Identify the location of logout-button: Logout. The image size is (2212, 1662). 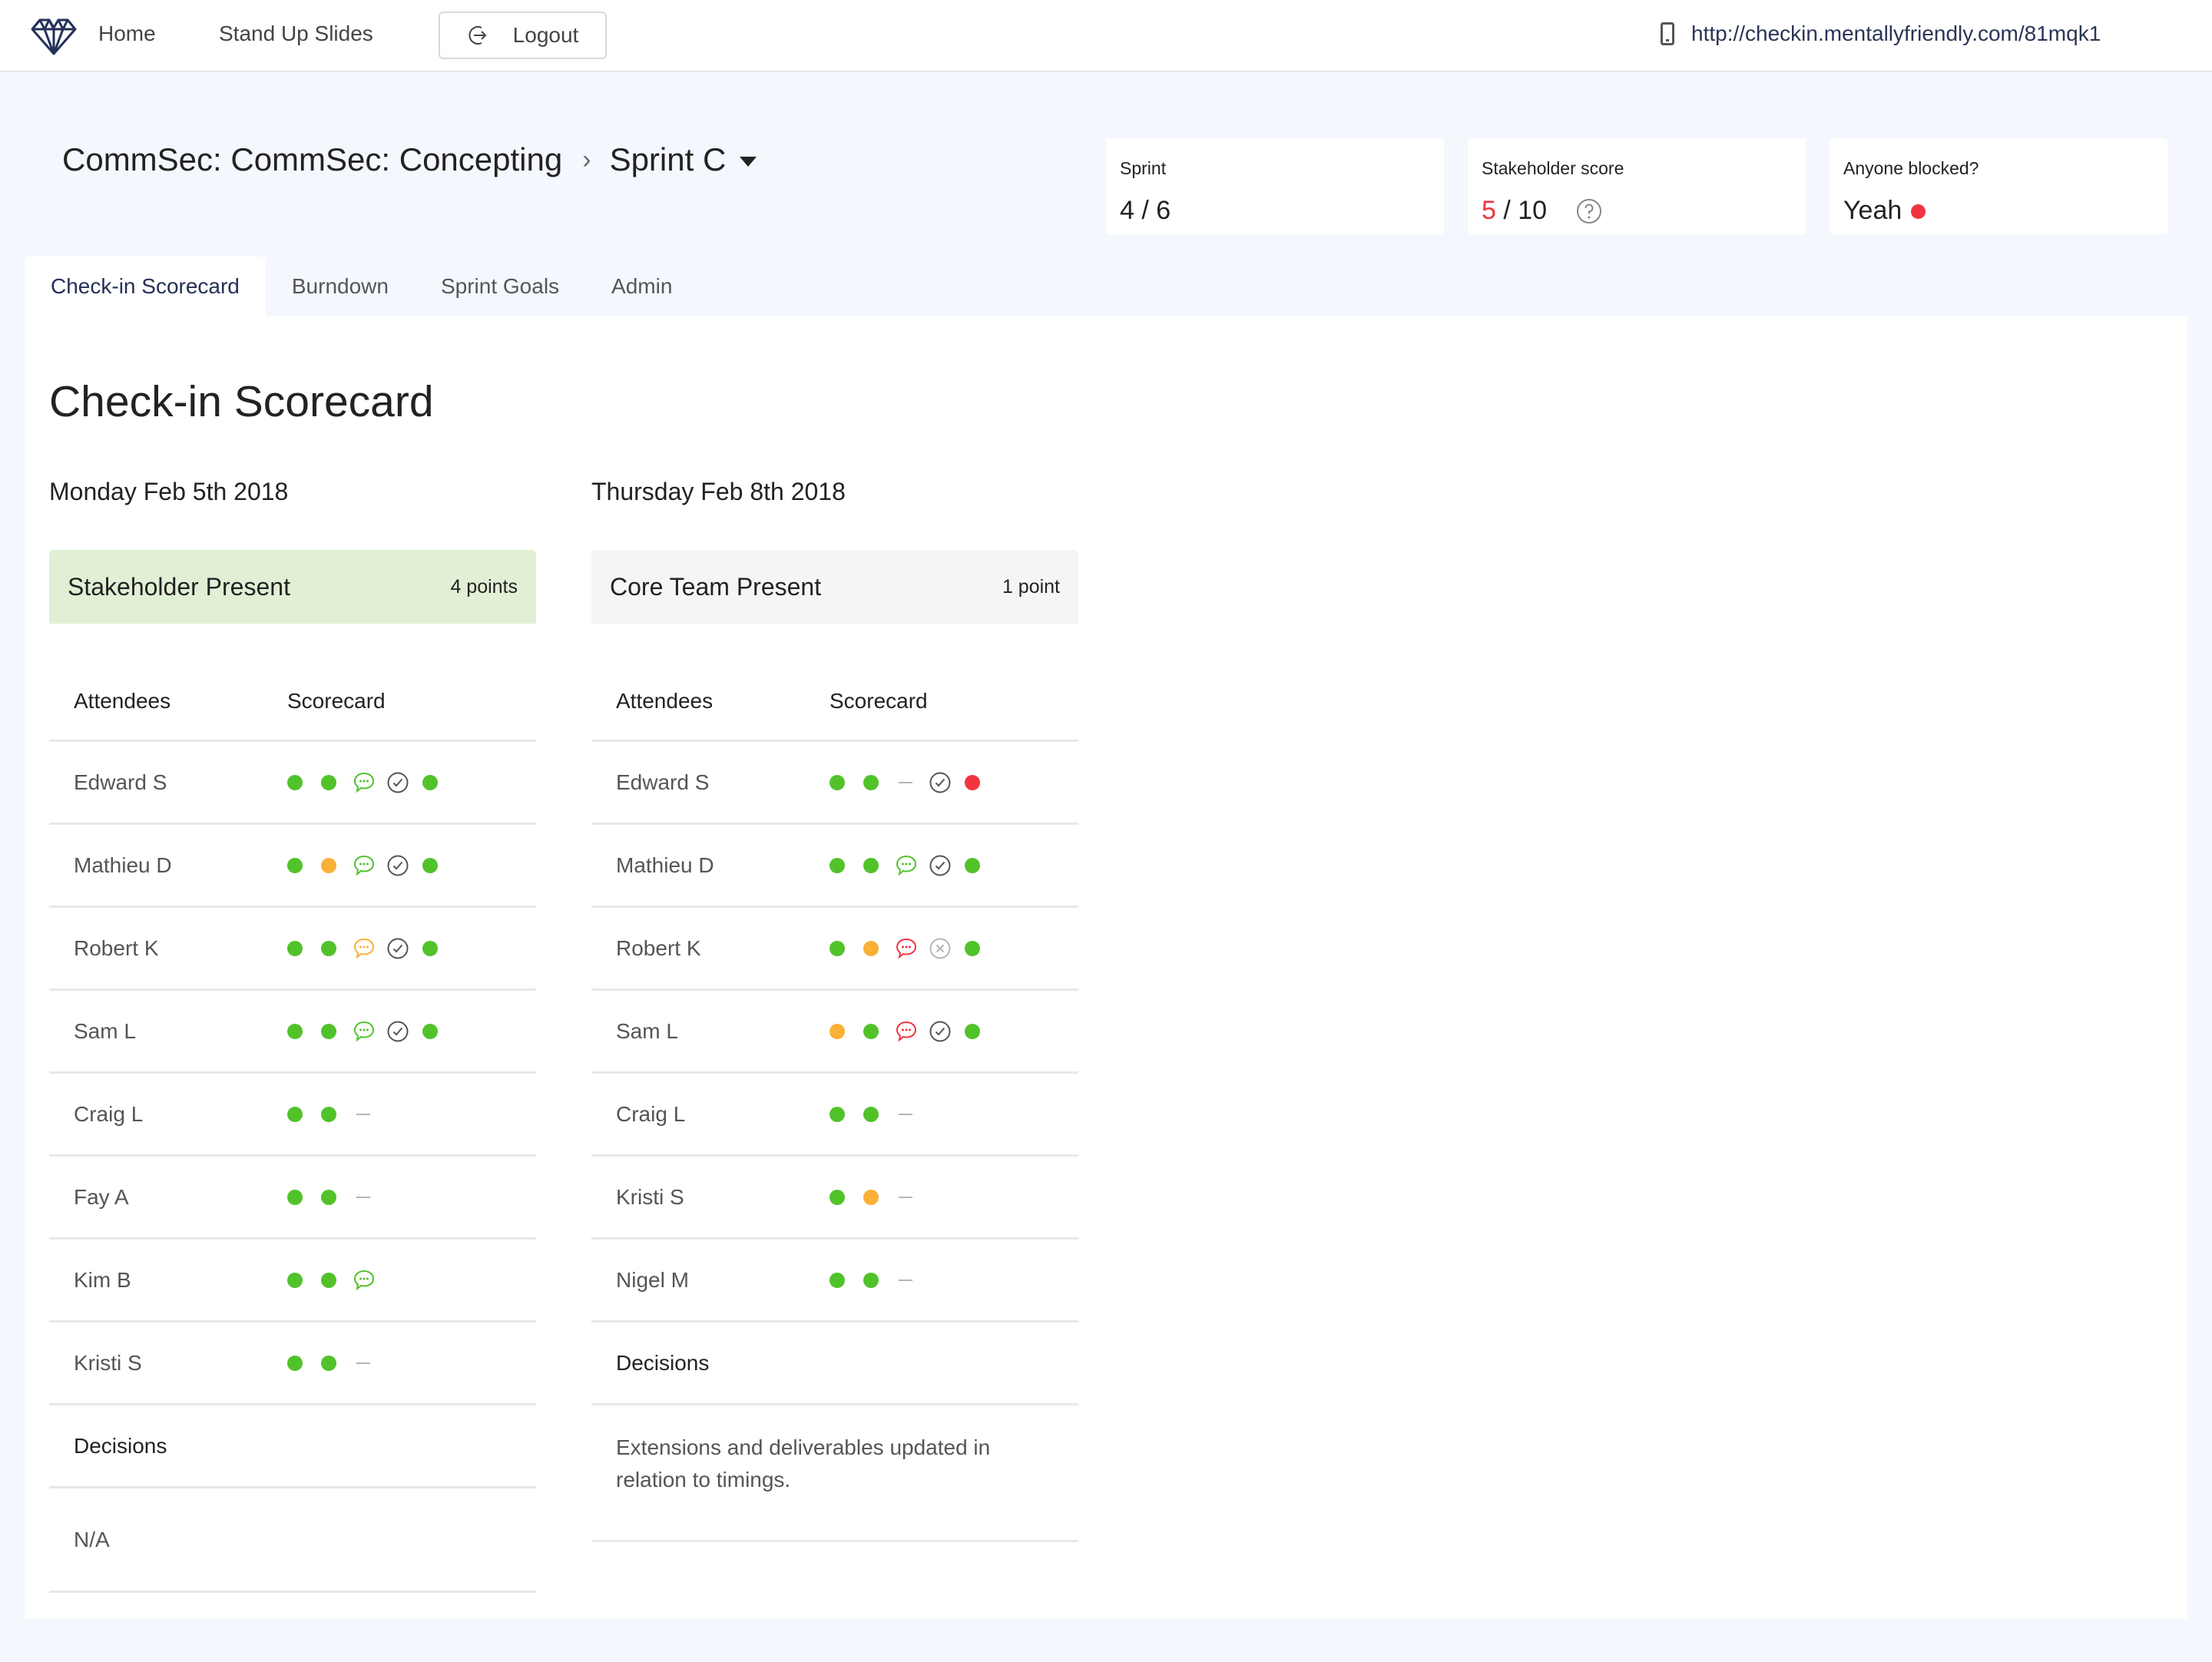
(523, 35).